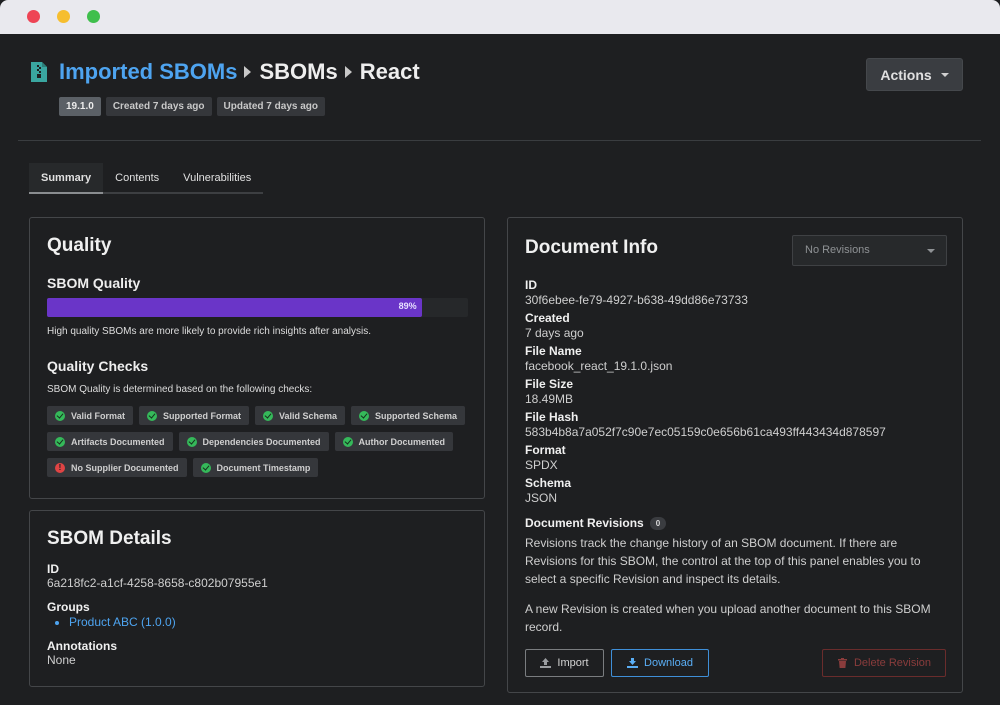  What do you see at coordinates (158, 106) in the screenshot?
I see `created-badge: Created 7 days ago` at bounding box center [158, 106].